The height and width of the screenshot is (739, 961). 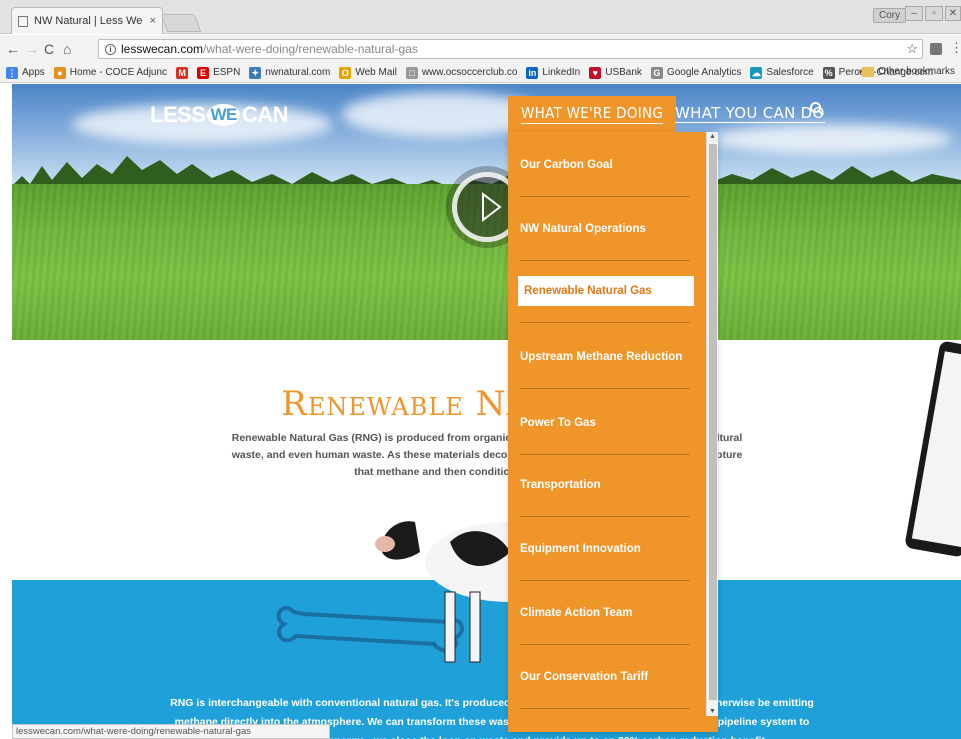 I want to click on phone-illustration, so click(x=932, y=449).